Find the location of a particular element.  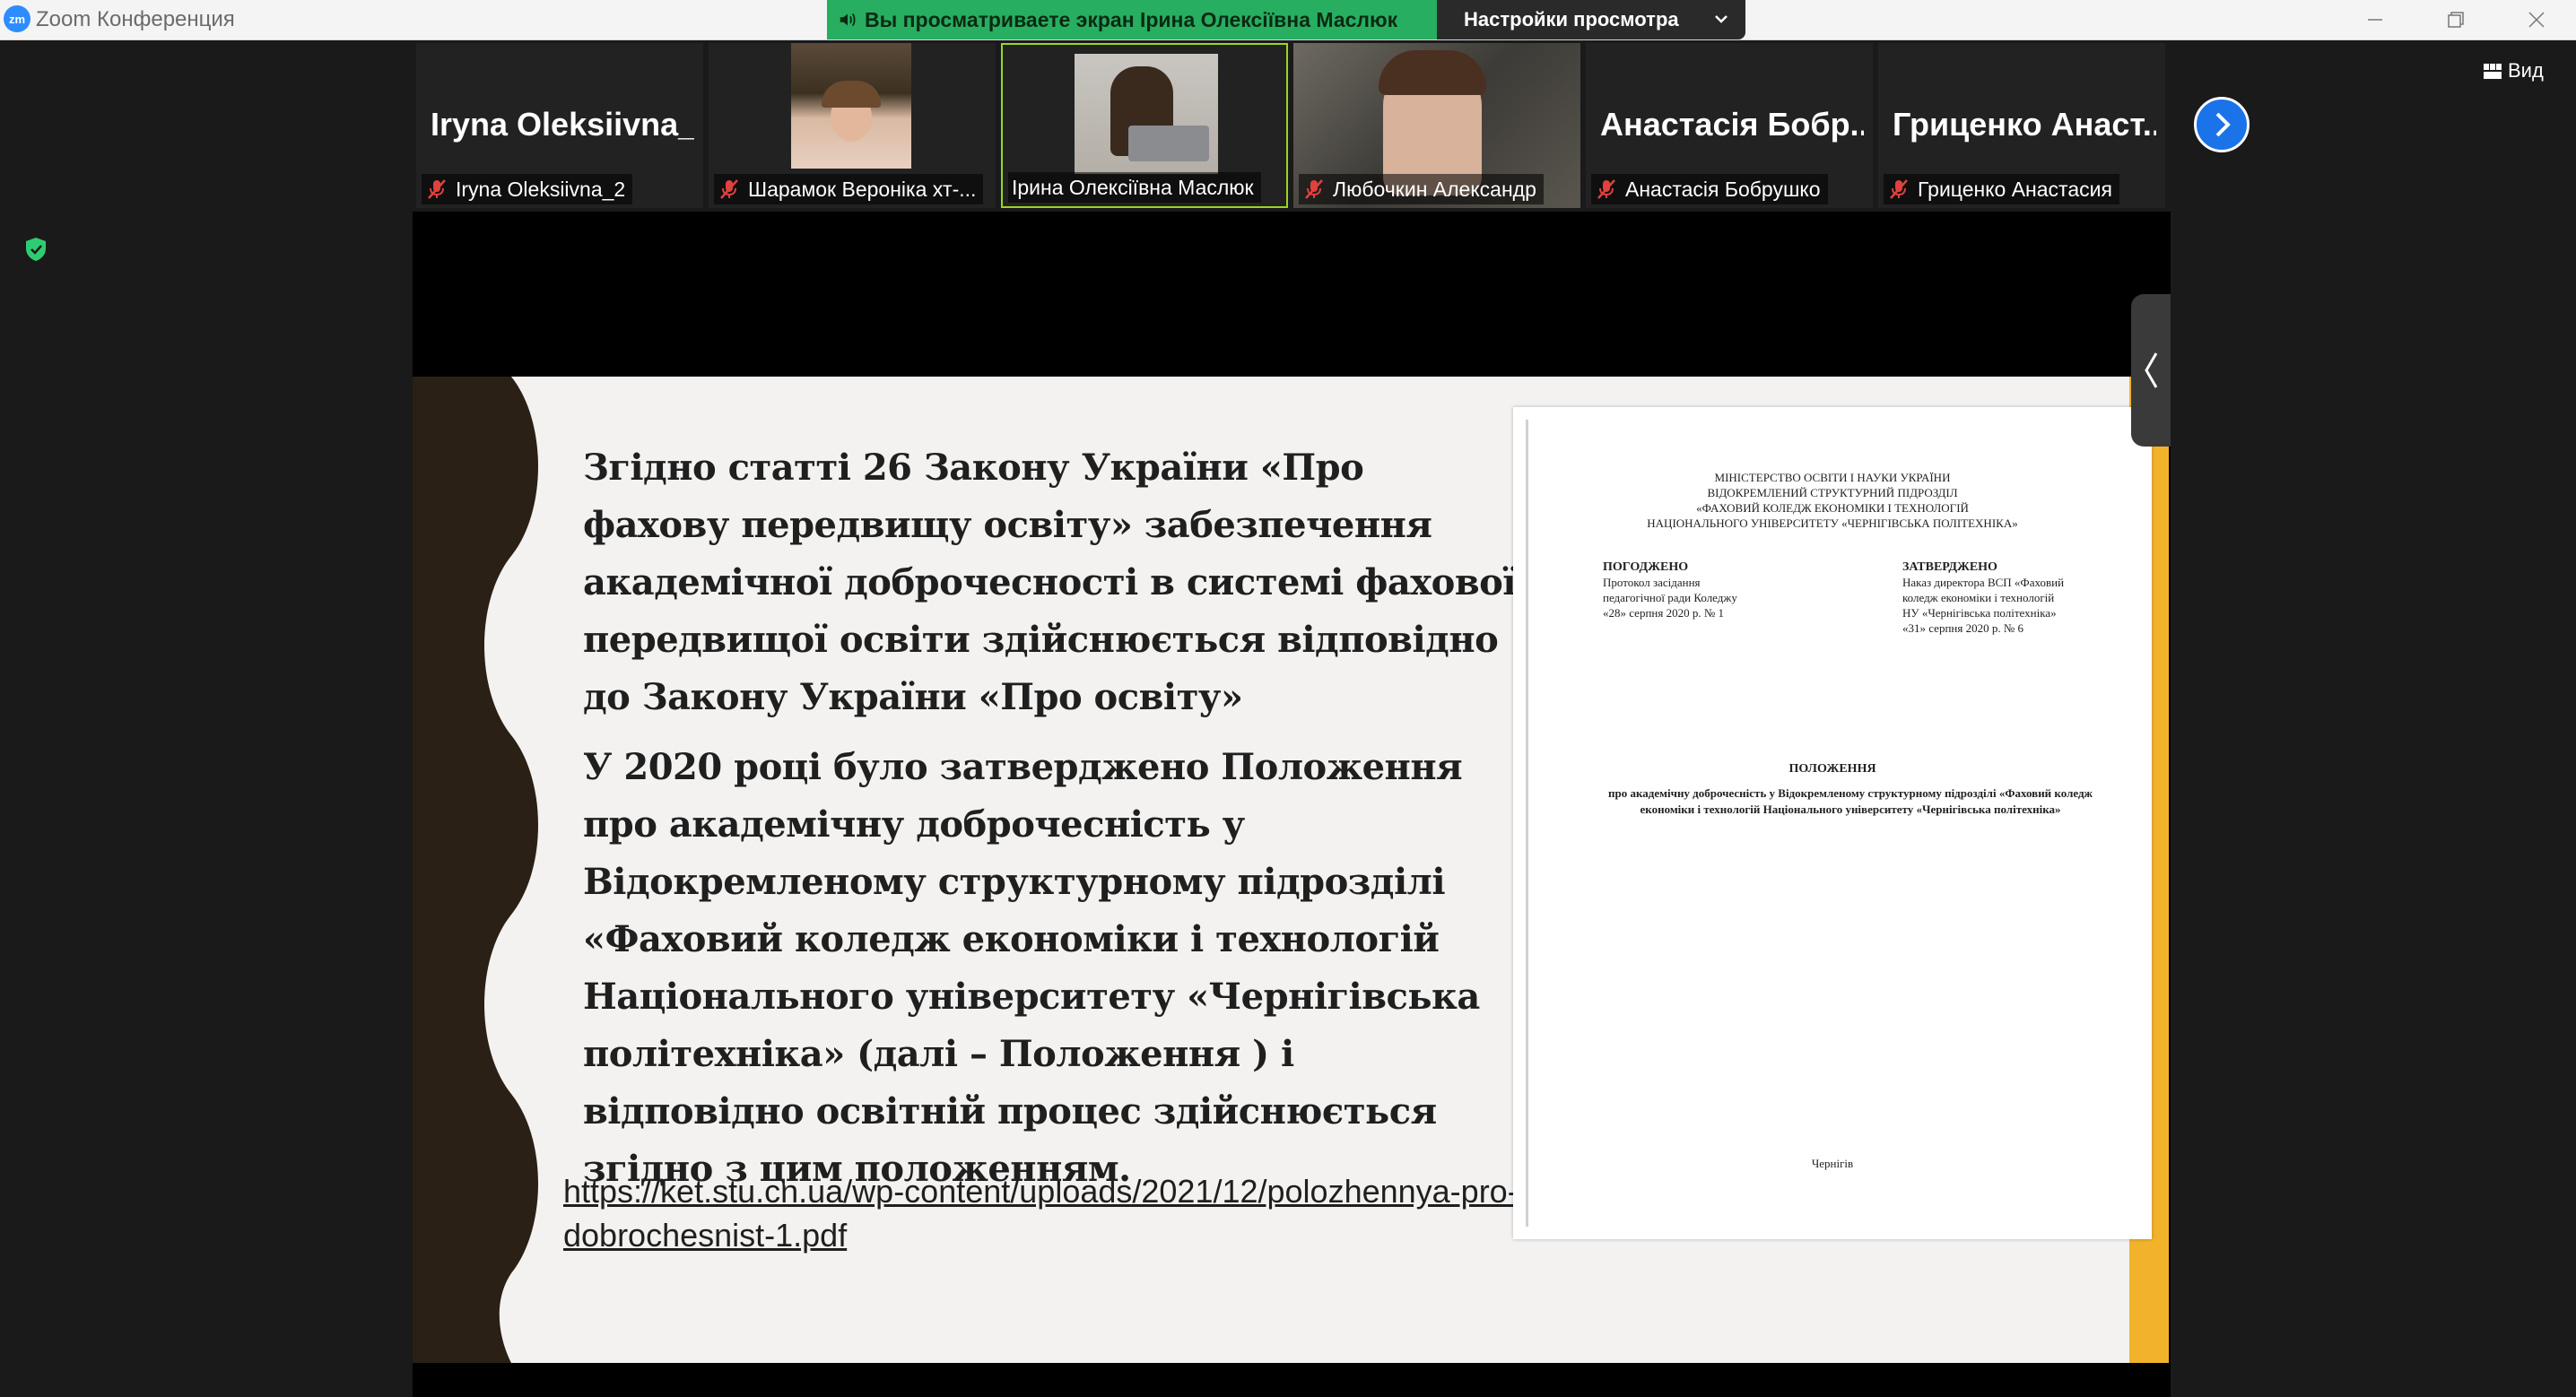

participant-tile: Анастасія Бобр... Анастасія Бобрушко is located at coordinates (1729, 125).